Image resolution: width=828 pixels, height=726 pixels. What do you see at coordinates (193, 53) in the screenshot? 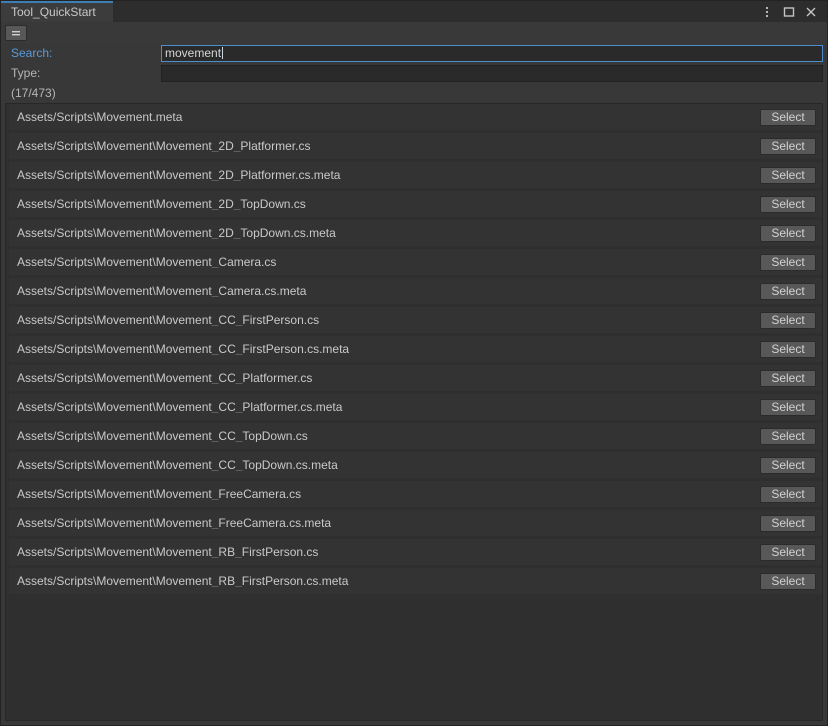
I see `search-input-value: movement` at bounding box center [193, 53].